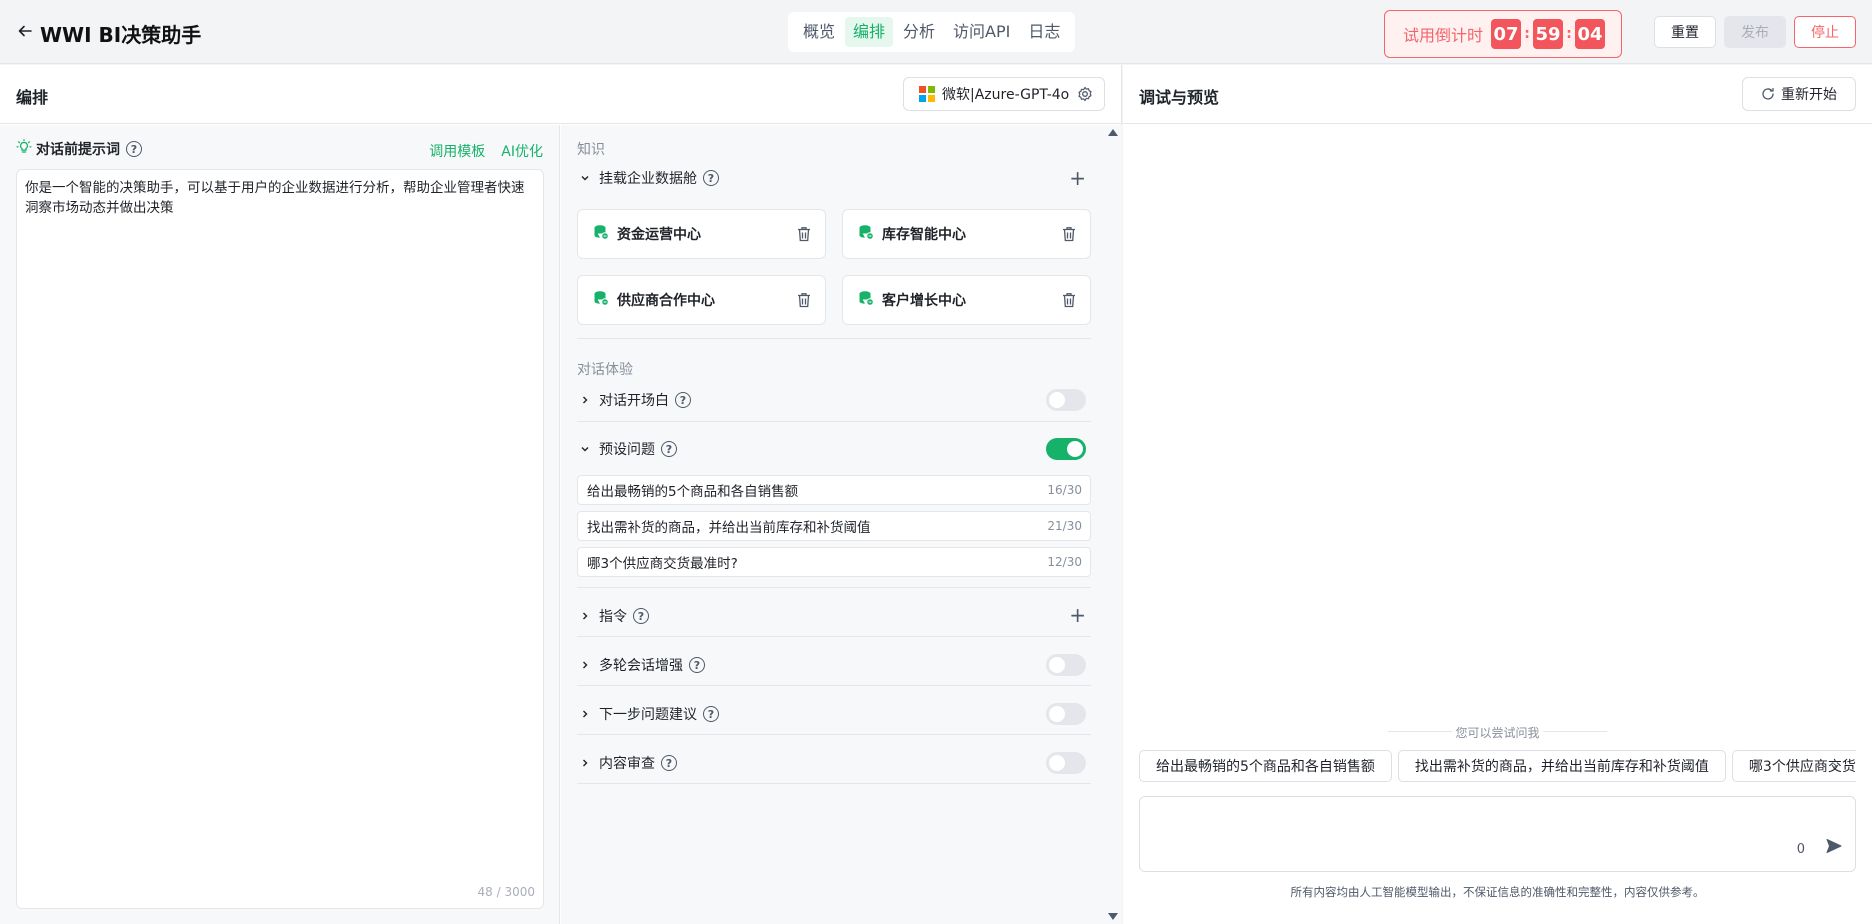 The width and height of the screenshot is (1872, 924). What do you see at coordinates (927, 94) in the screenshot?
I see `microsoft-logo-icon` at bounding box center [927, 94].